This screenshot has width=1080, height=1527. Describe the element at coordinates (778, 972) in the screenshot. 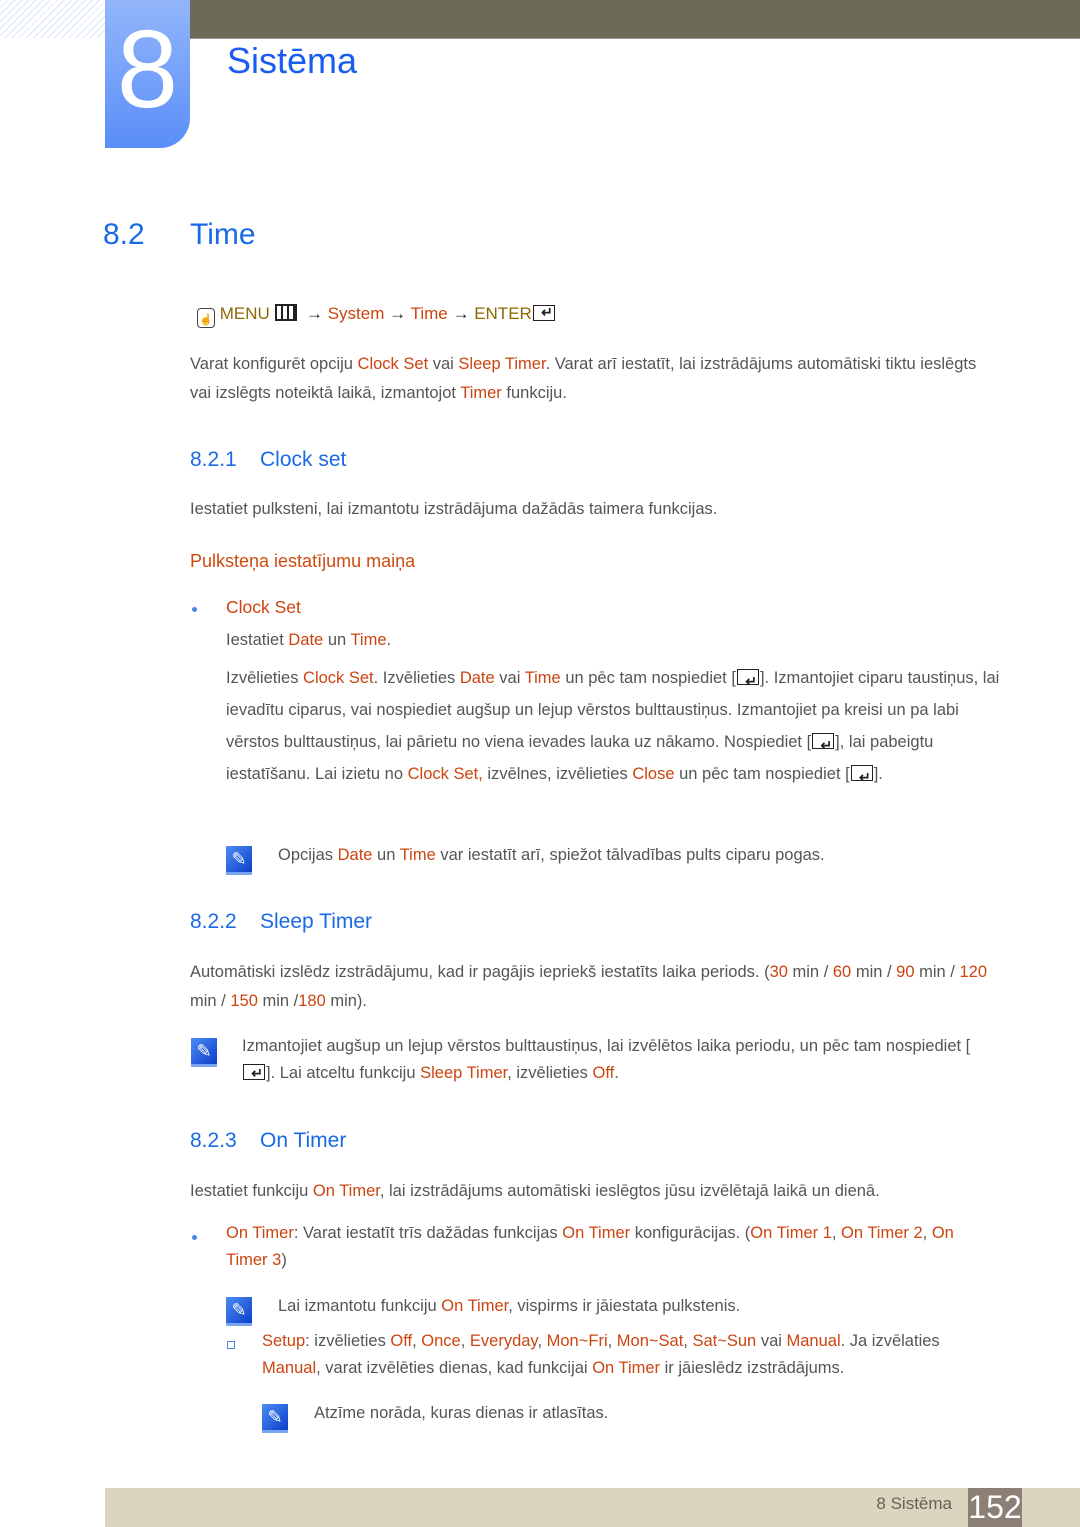

I see `highlighted-term: 30` at that location.